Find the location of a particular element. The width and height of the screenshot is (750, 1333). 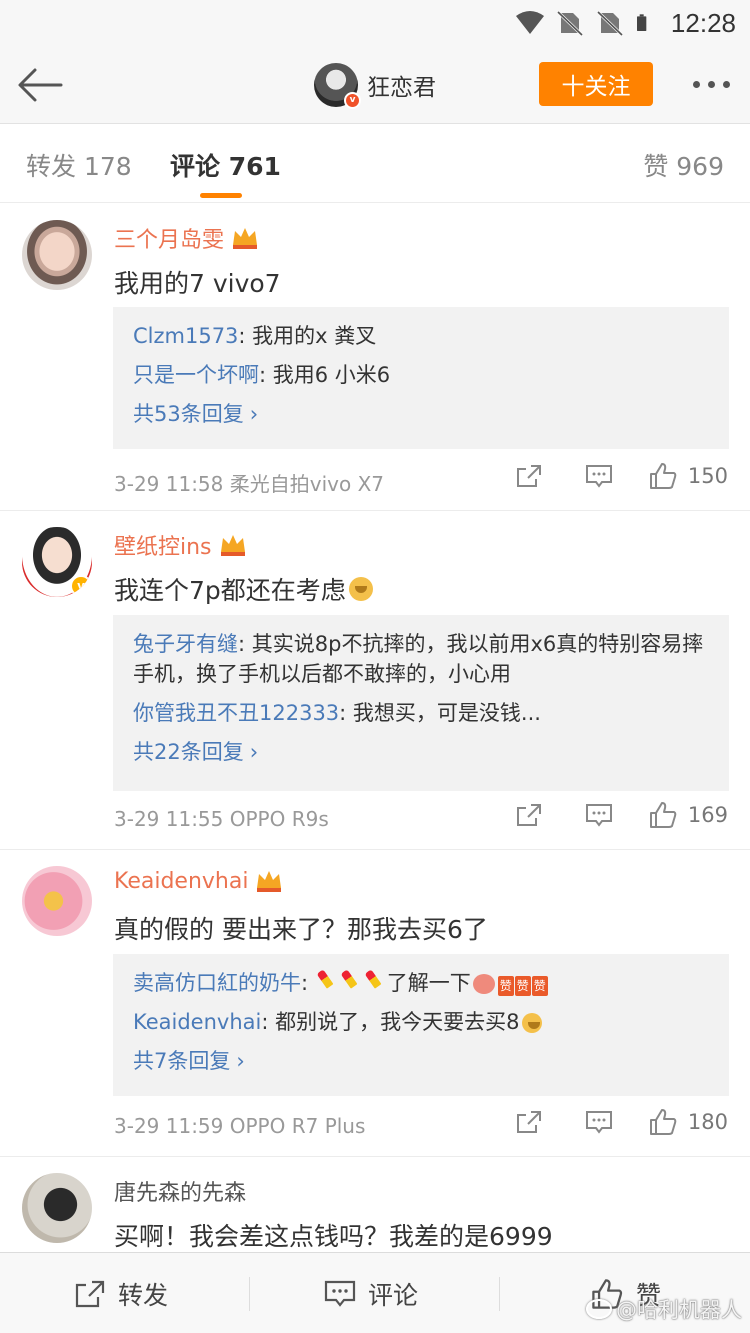

reply-author: 兔子牙有缝 is located at coordinates (185, 644).